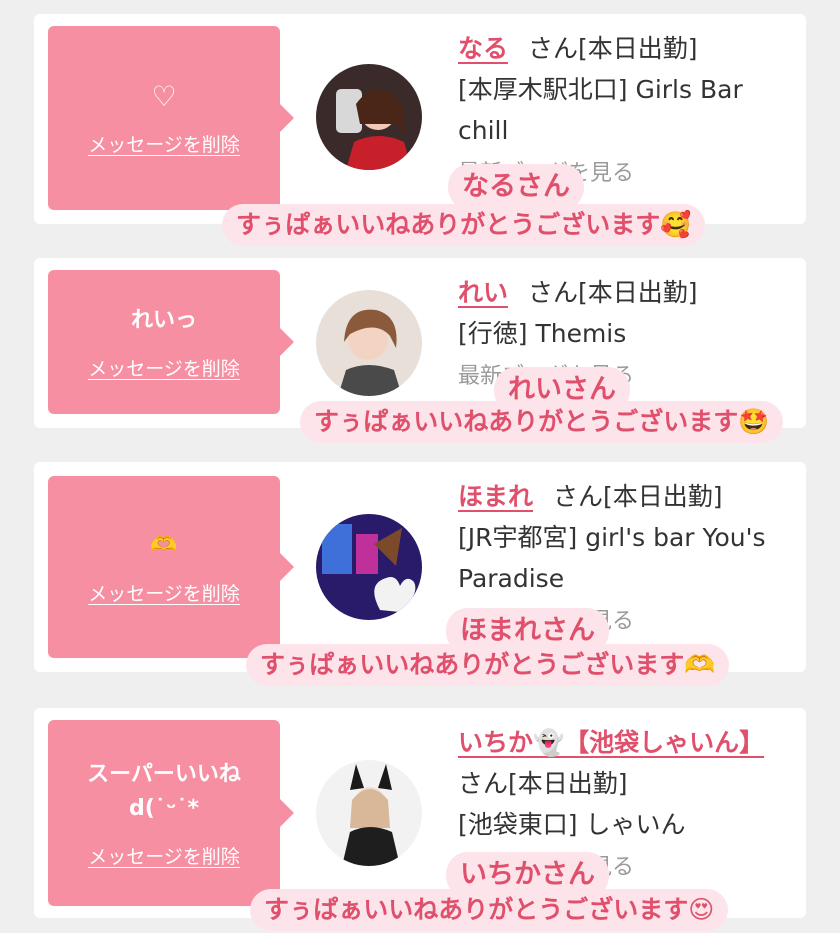  Describe the element at coordinates (542, 422) in the screenshot. I see `caption-thanks: すぅぱぁいいねありがとうございます🤩` at that location.